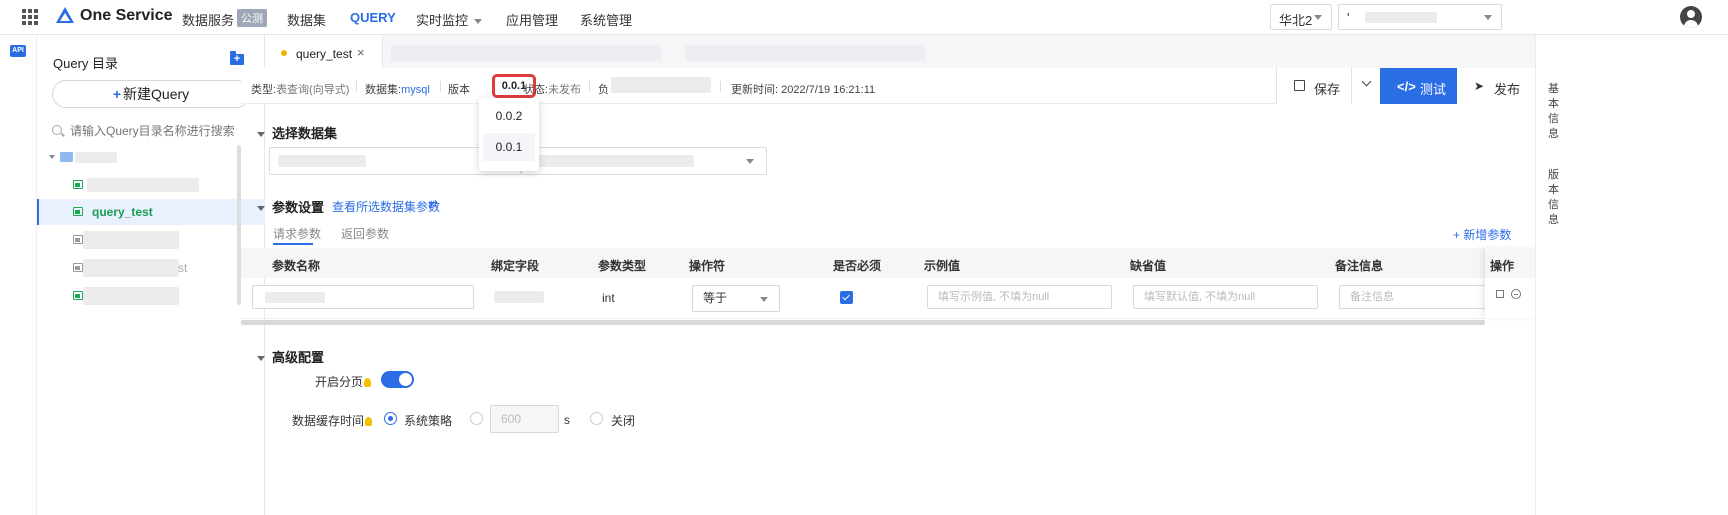 Image resolution: width=1728 pixels, height=515 pixels. Describe the element at coordinates (715, 298) in the screenshot. I see `operator-value: 等于` at that location.